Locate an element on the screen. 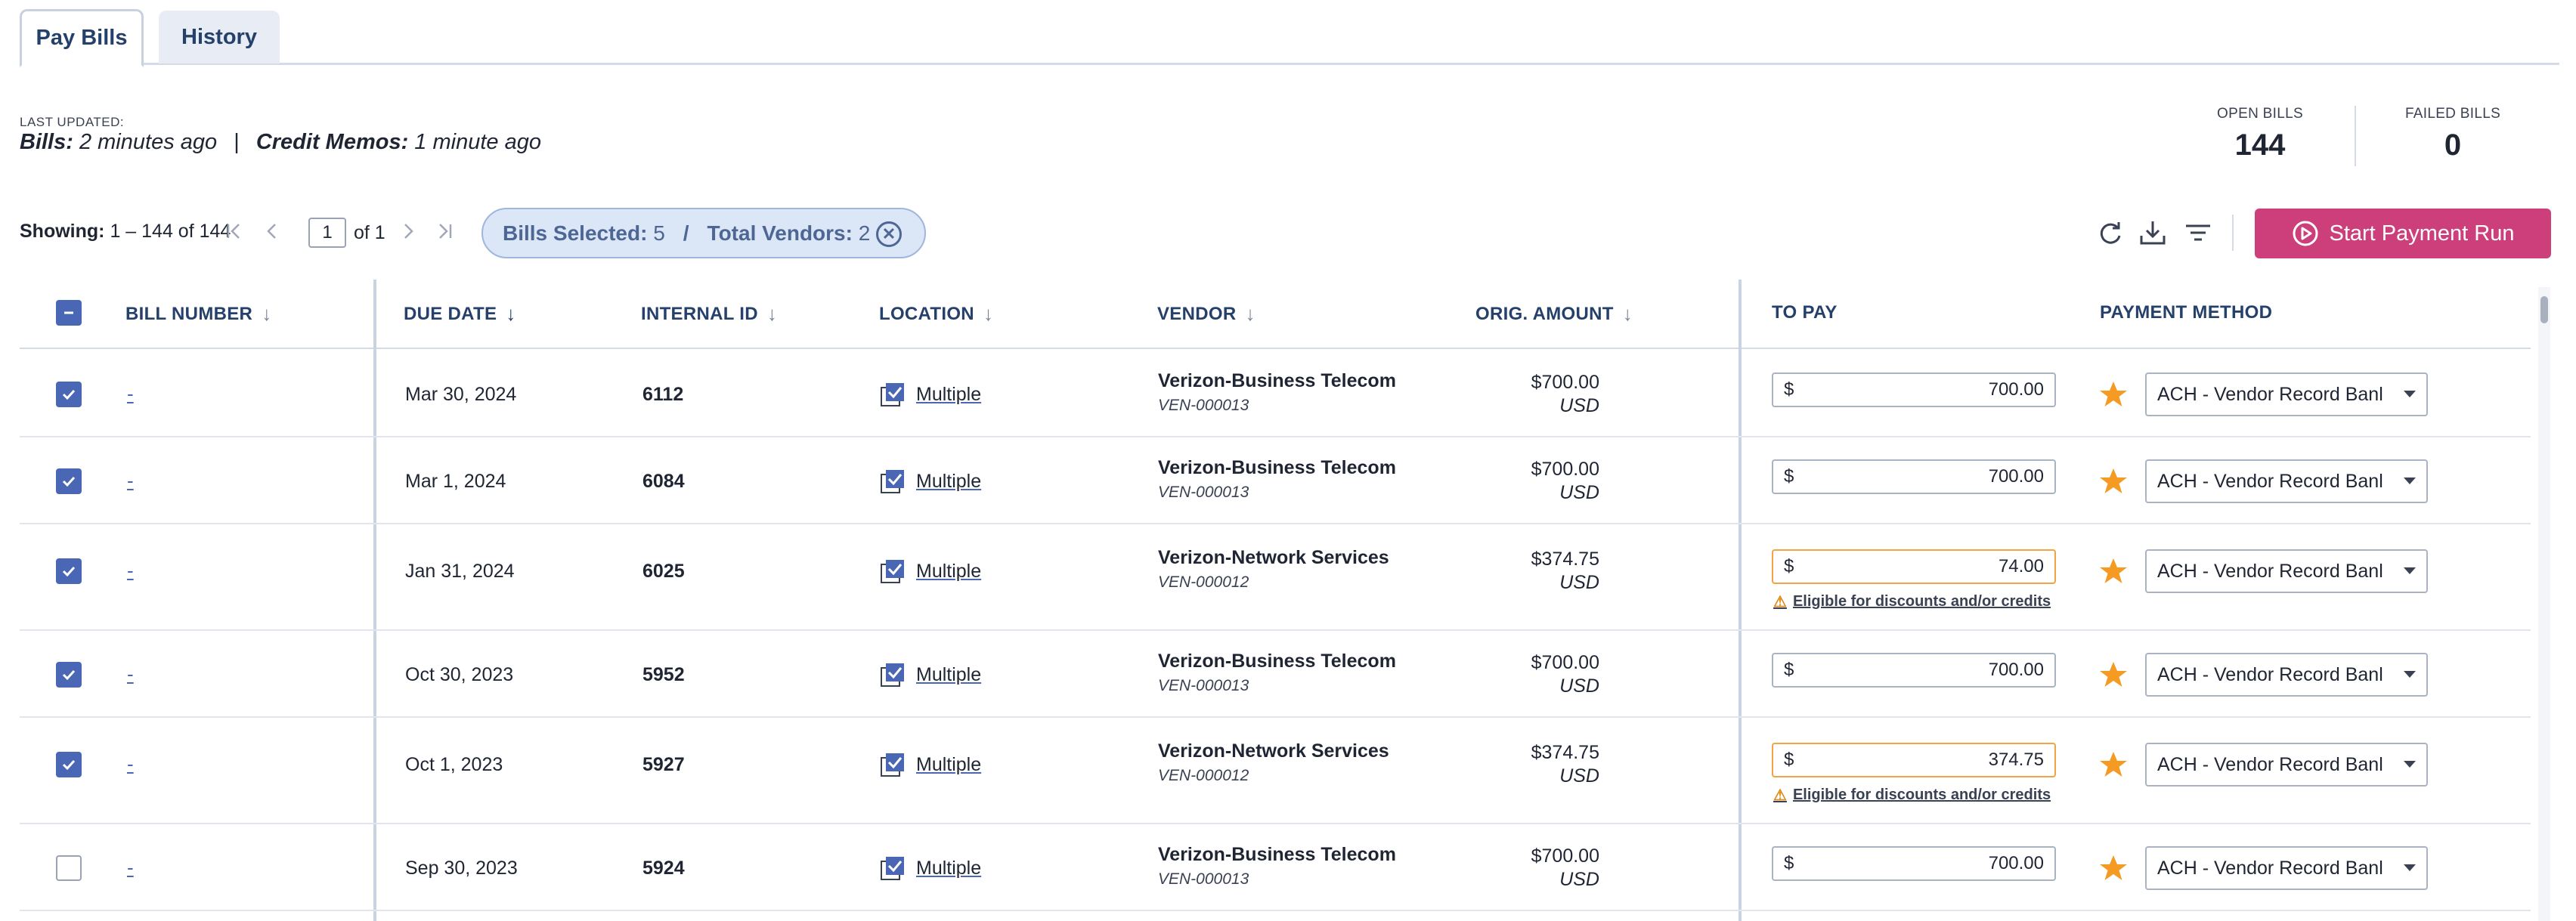 Image resolution: width=2576 pixels, height=921 pixels. header-bill-number: BILL NUMBER ↓ is located at coordinates (198, 314).